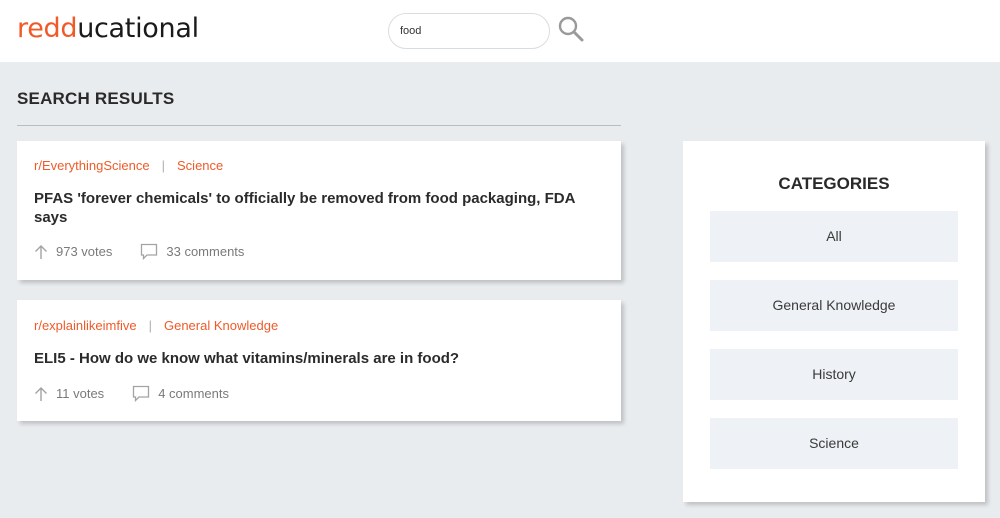 The image size is (1000, 518). I want to click on post-meta: r/explainlikeimfive | General Knowledge, so click(156, 325).